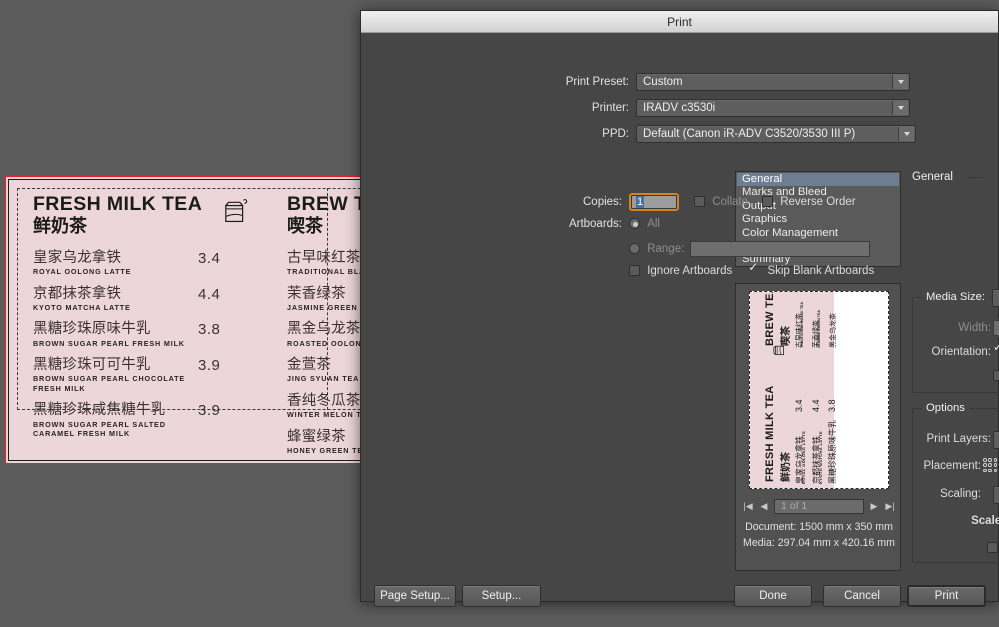 Image resolution: width=999 pixels, height=627 pixels. I want to click on done-button: Done, so click(773, 596).